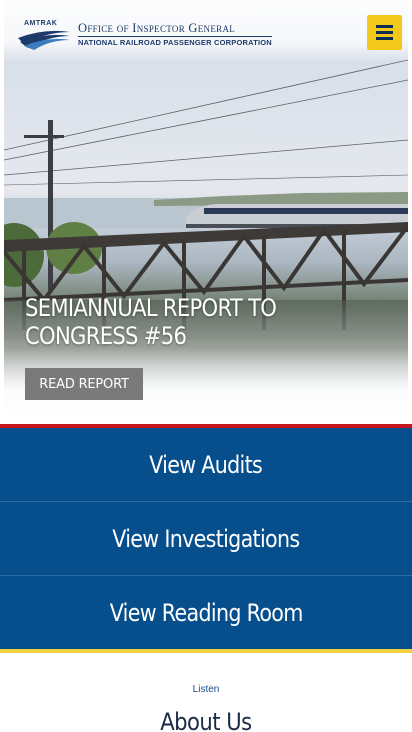 The image size is (412, 732). I want to click on view-investigations-link: View Investigations, so click(206, 539).